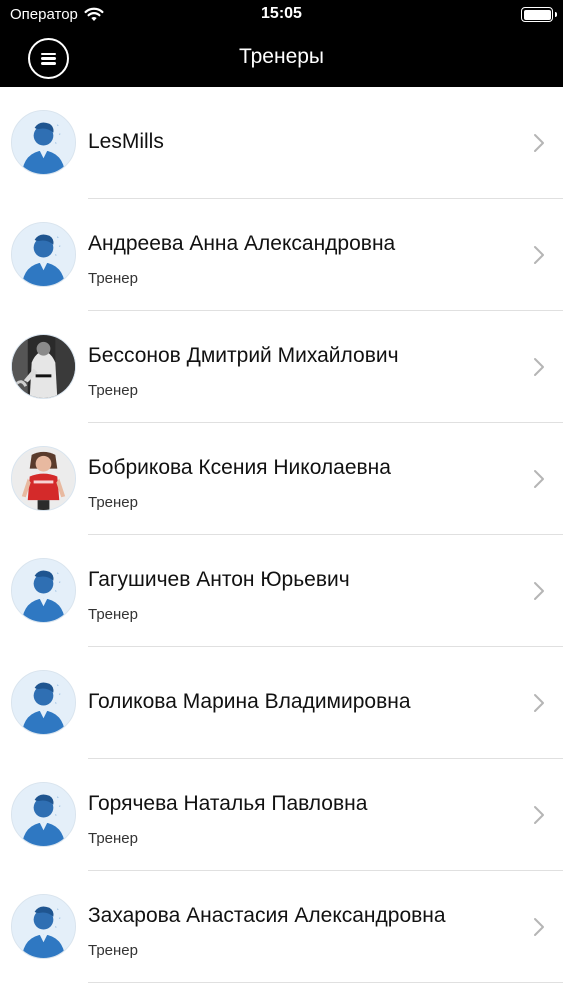 Image resolution: width=563 pixels, height=1000 pixels. I want to click on trainer-row: Голикова Марина Владимировна, so click(281, 703).